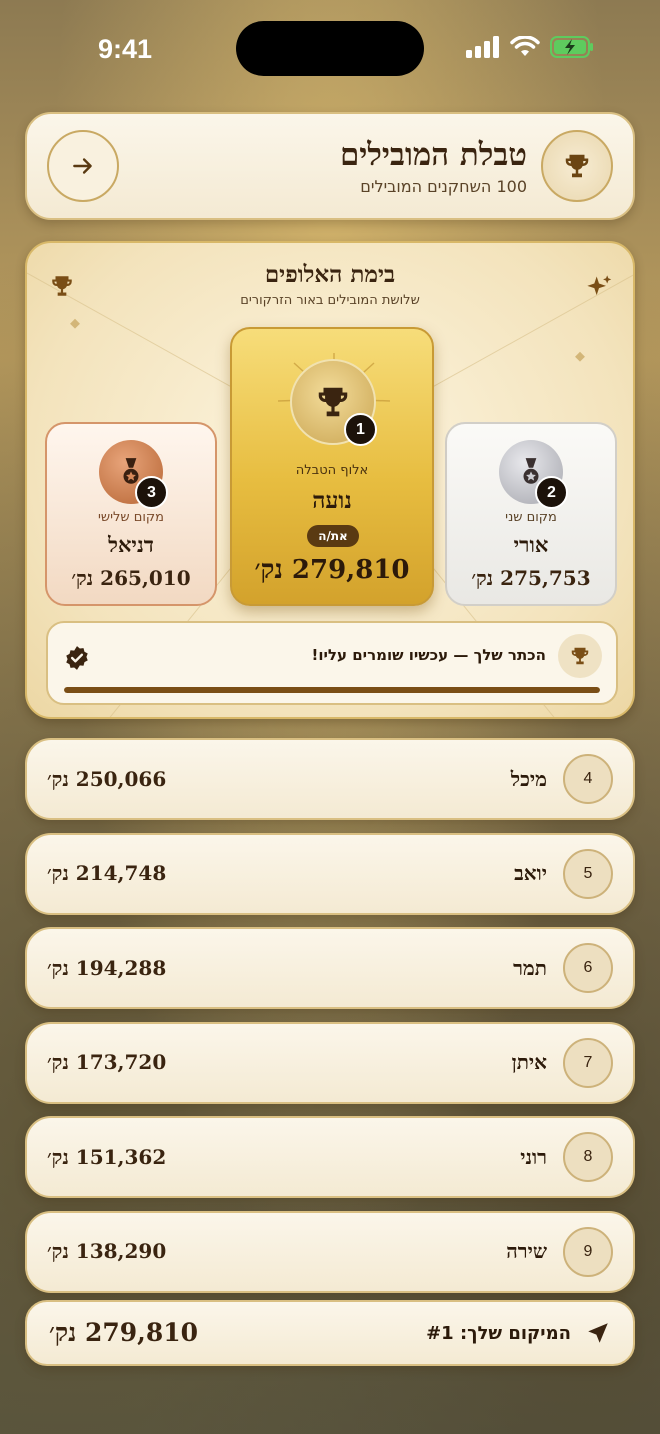  I want to click on player-name: איתן, so click(529, 1062).